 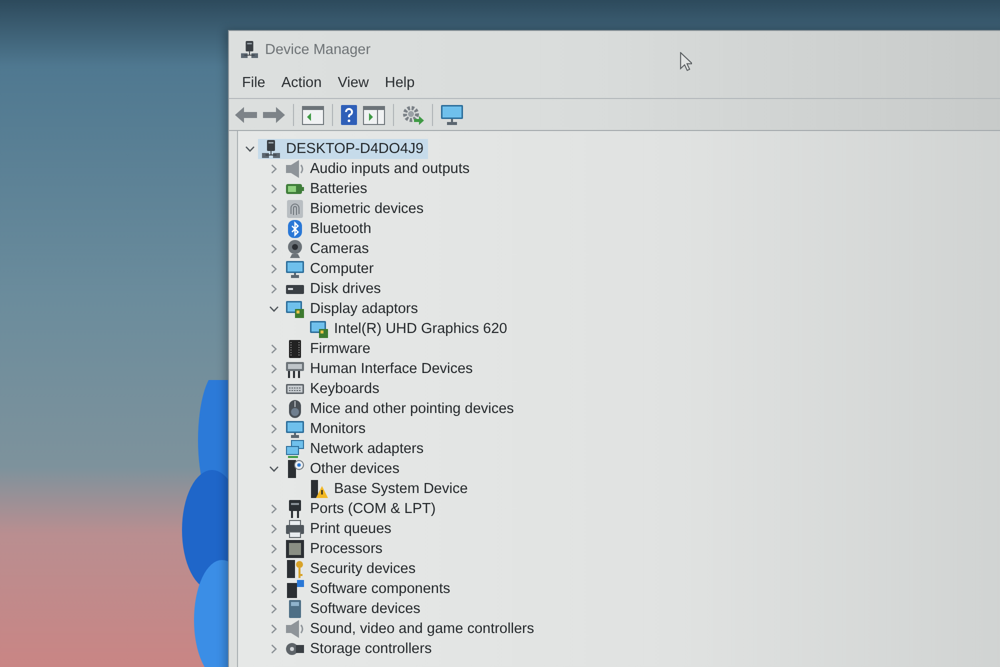 What do you see at coordinates (328, 349) in the screenshot?
I see `tree-item: Firmware` at bounding box center [328, 349].